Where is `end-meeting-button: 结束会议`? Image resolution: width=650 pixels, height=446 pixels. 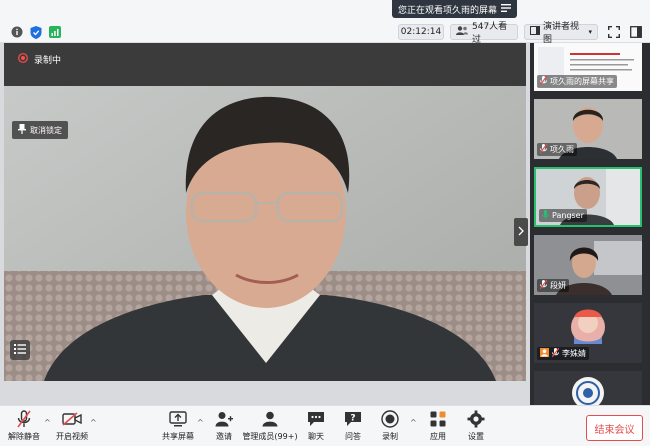
end-meeting-button: 结束会议 is located at coordinates (614, 428).